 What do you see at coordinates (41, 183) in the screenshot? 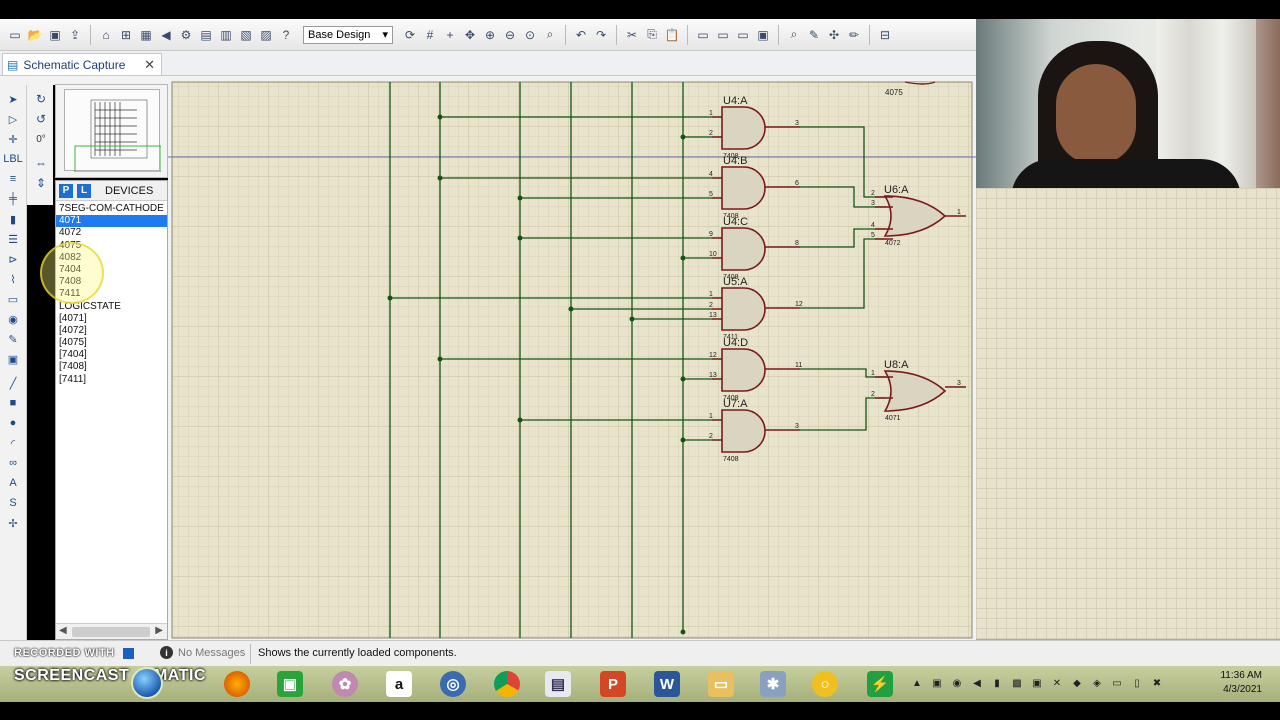
I see `mirror-y-icon: ⇕` at bounding box center [41, 183].